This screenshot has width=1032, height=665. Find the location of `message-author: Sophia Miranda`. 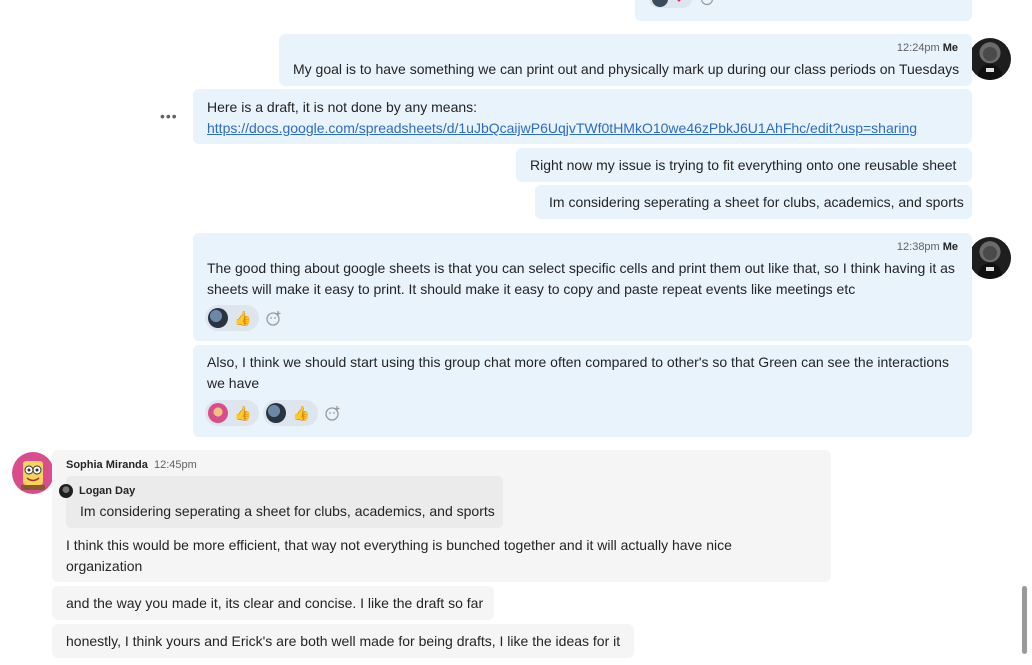

message-author: Sophia Miranda is located at coordinates (107, 465).